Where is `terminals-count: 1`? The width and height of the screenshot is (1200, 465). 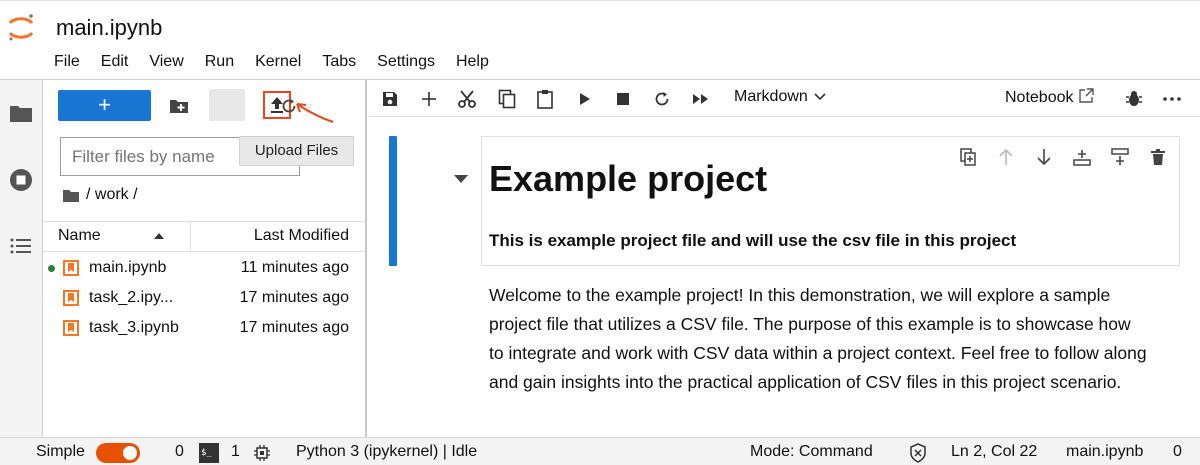
terminals-count: 1 is located at coordinates (235, 452).